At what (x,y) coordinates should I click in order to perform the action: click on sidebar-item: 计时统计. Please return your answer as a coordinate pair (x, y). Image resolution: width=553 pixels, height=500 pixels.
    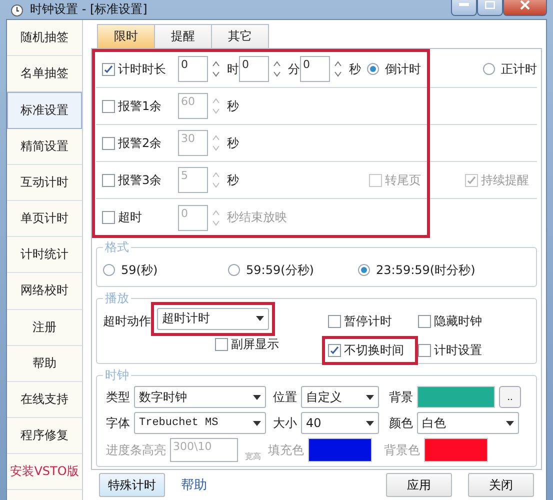
    Looking at the image, I should click on (44, 255).